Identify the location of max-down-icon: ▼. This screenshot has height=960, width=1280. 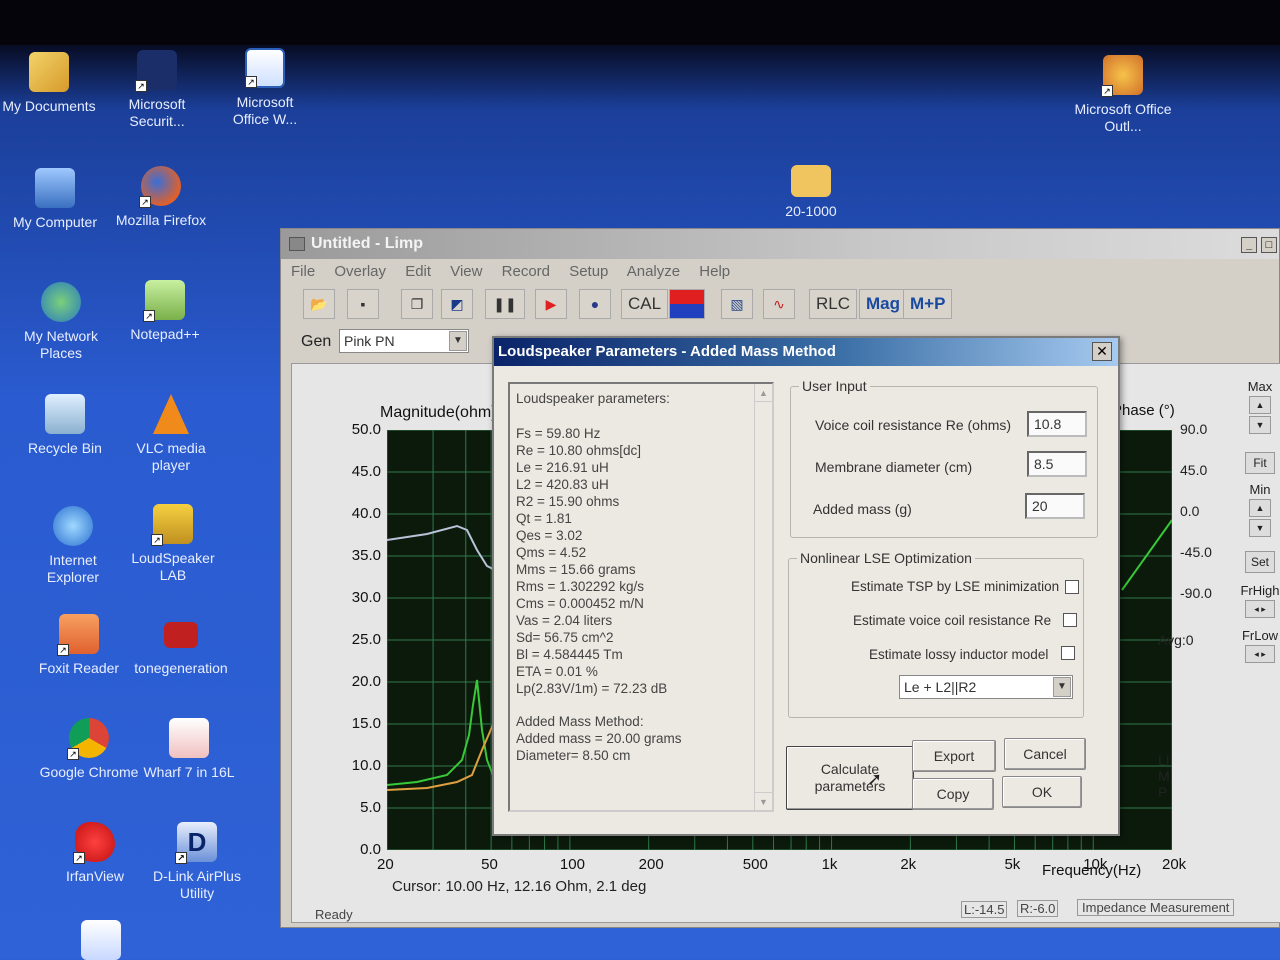
(1260, 425).